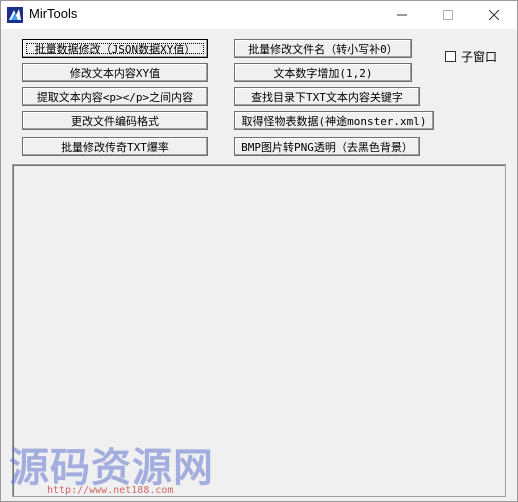 The image size is (518, 502). I want to click on app-icon, so click(15, 15).